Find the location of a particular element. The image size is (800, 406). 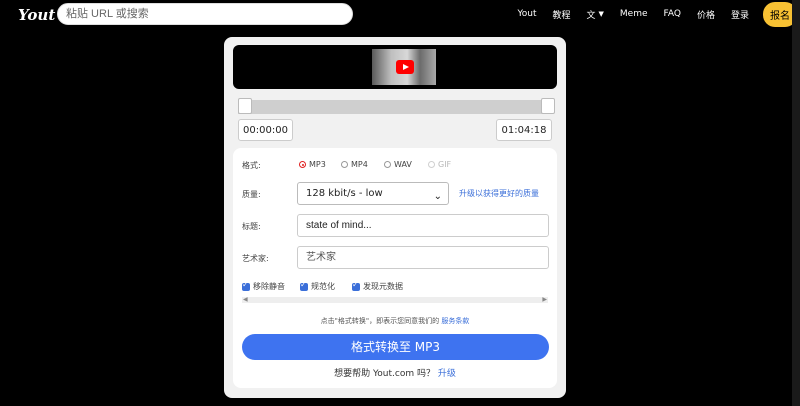

yout-logo: Yout is located at coordinates (36, 15).